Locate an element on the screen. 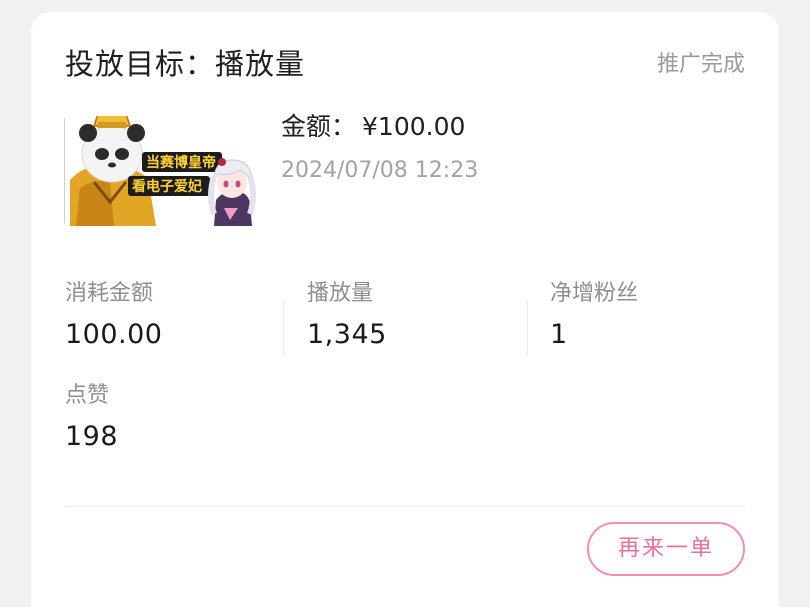 This screenshot has height=607, width=810. amount-value: ¥100.00 is located at coordinates (414, 126).